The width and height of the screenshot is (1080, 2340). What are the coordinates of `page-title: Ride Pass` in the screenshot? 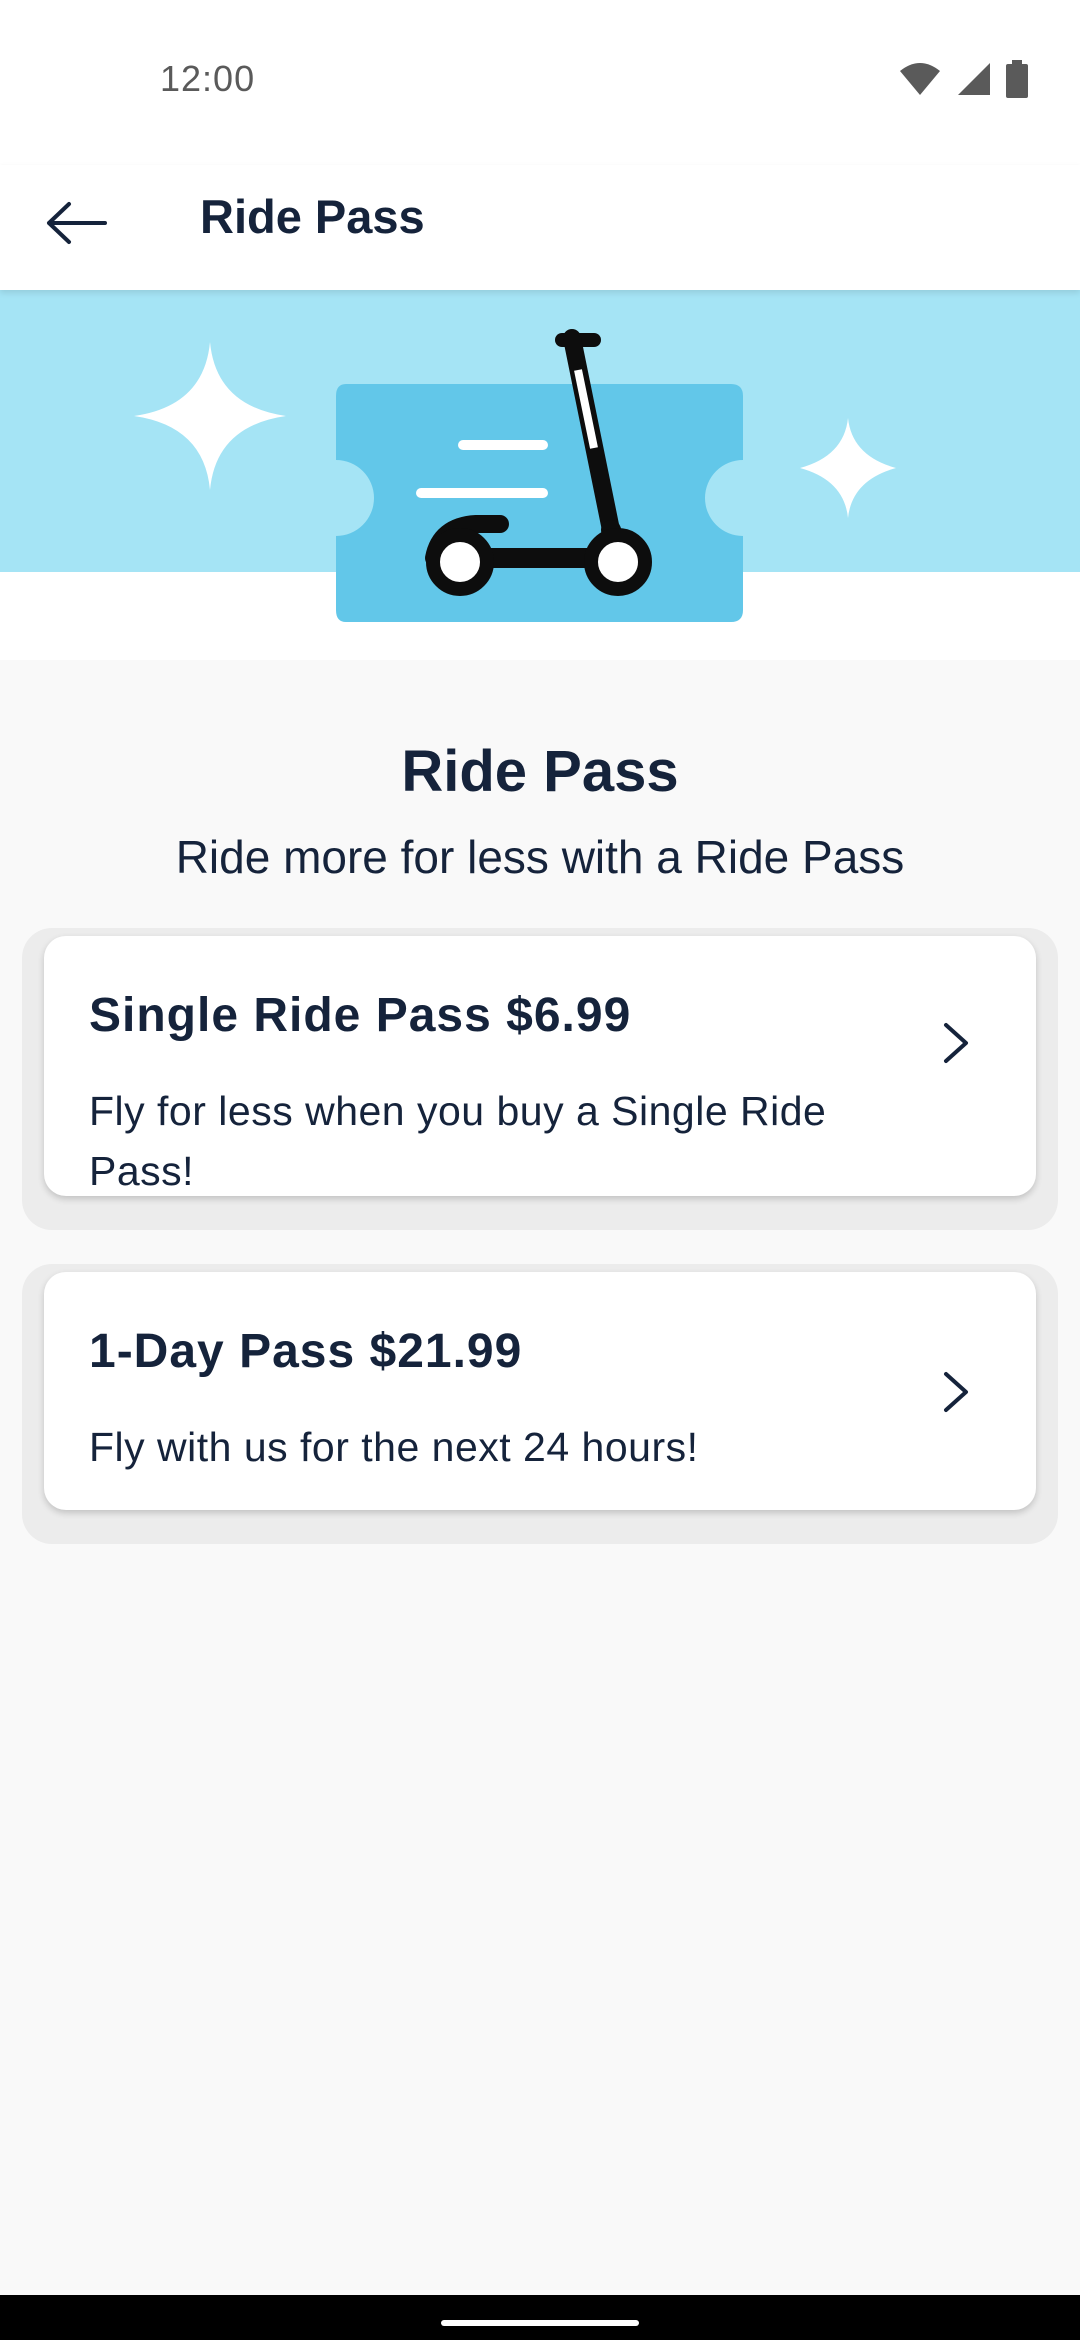 It's located at (540, 771).